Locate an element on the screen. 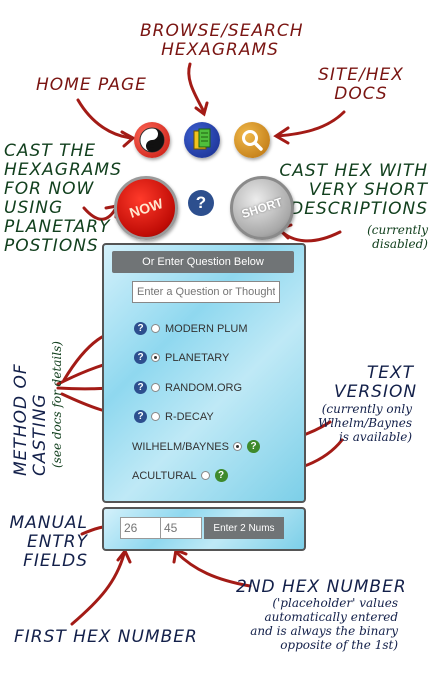  version-option-acultural: ACULTURAL ? is located at coordinates (182, 475).